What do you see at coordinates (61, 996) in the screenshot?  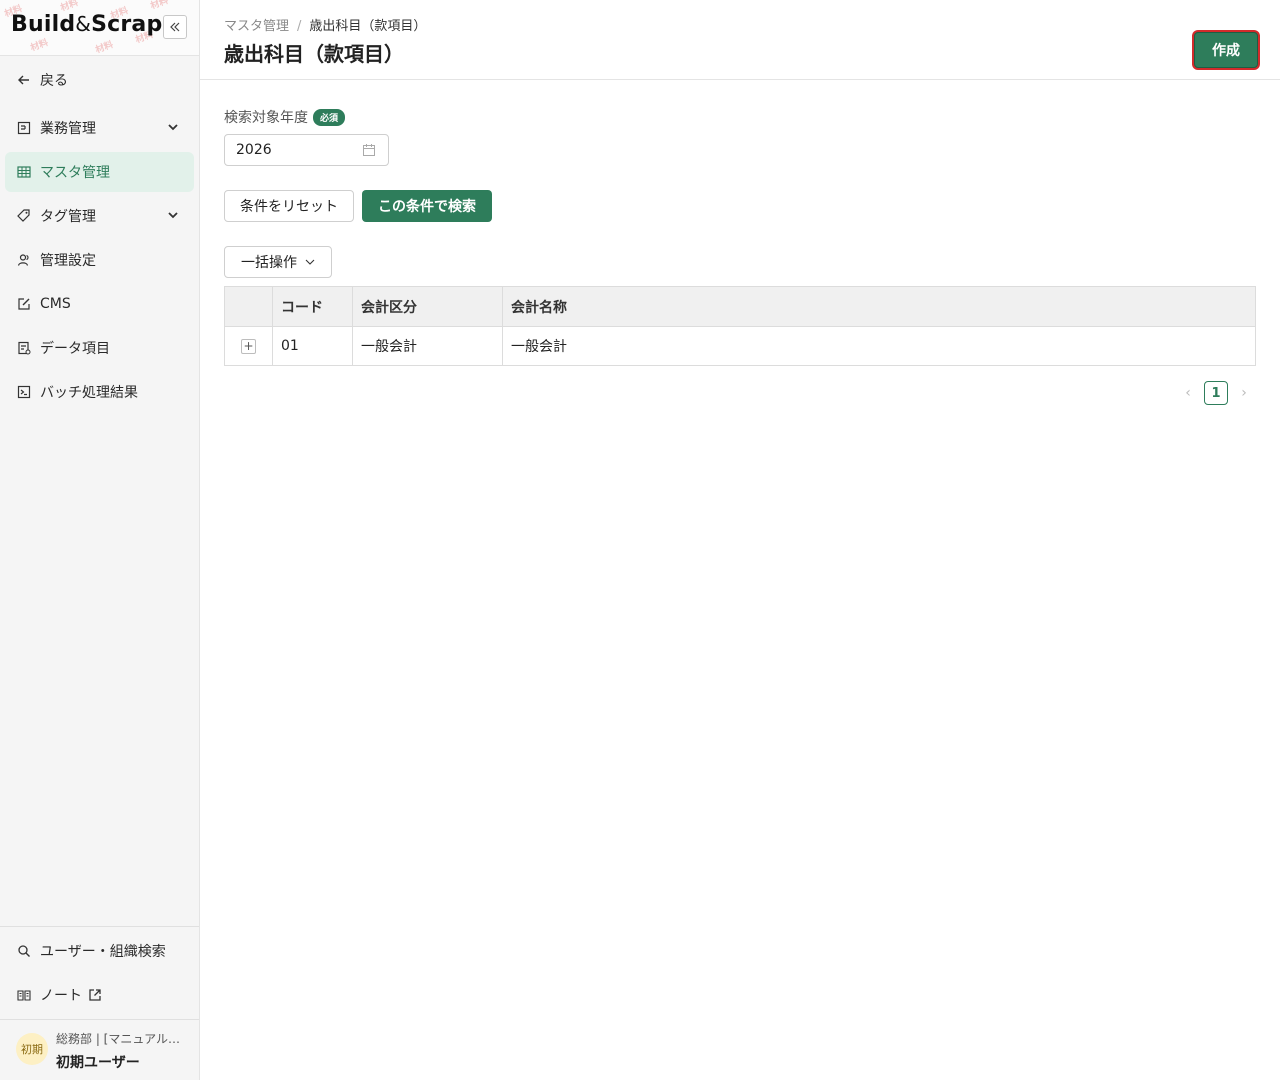 I see `sidebar-item-label: ノート` at bounding box center [61, 996].